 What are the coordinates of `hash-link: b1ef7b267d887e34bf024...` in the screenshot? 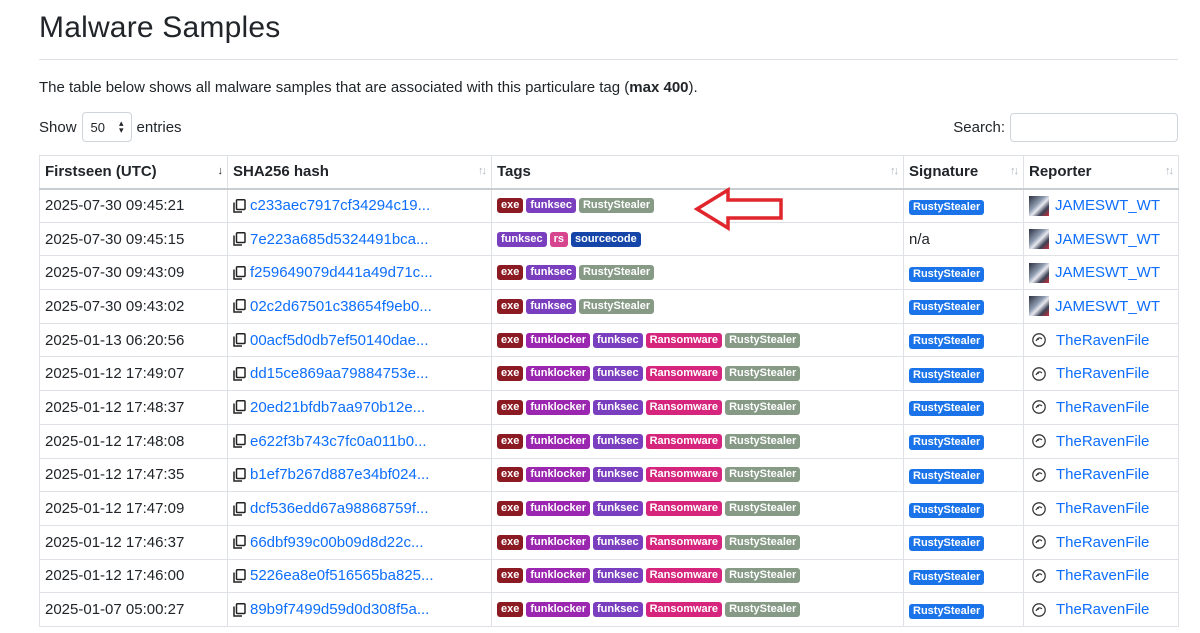 It's located at (339, 474).